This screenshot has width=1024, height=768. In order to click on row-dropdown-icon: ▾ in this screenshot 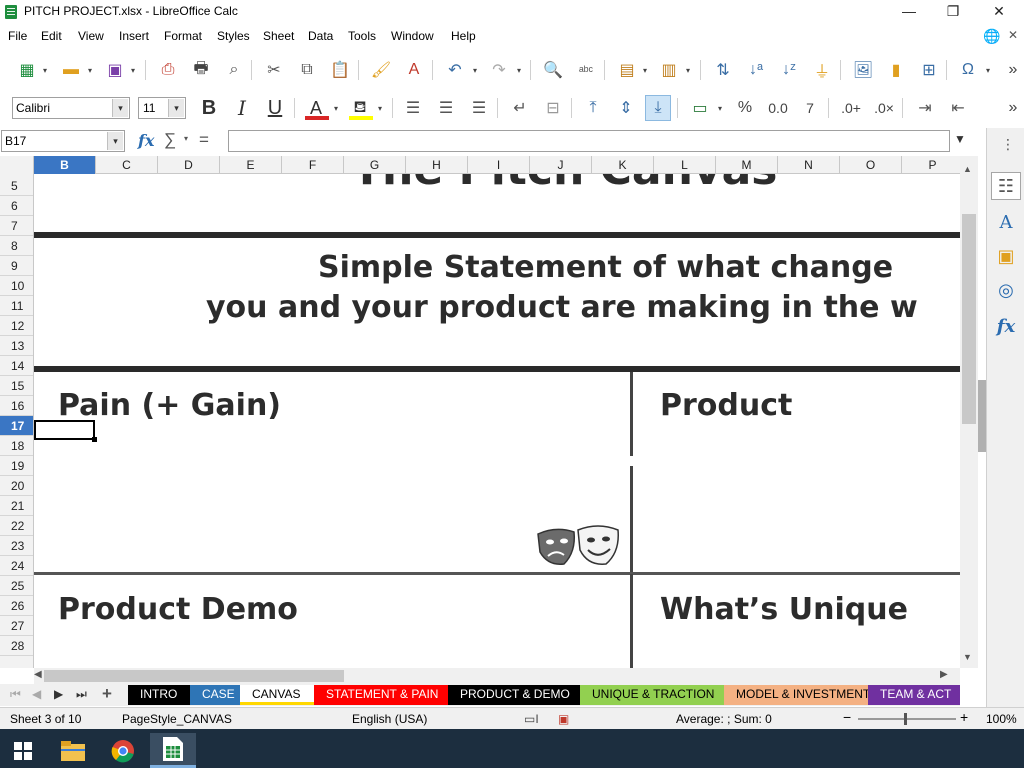, I will do `click(647, 70)`.